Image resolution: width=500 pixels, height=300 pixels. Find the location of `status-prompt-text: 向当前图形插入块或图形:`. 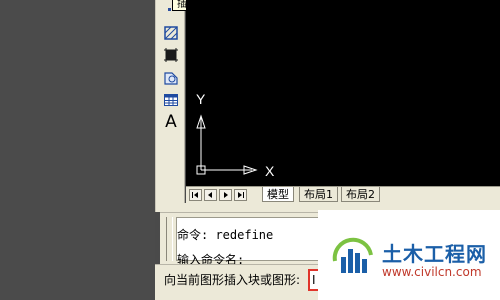

status-prompt-text: 向当前图形插入块或图形: is located at coordinates (232, 280).